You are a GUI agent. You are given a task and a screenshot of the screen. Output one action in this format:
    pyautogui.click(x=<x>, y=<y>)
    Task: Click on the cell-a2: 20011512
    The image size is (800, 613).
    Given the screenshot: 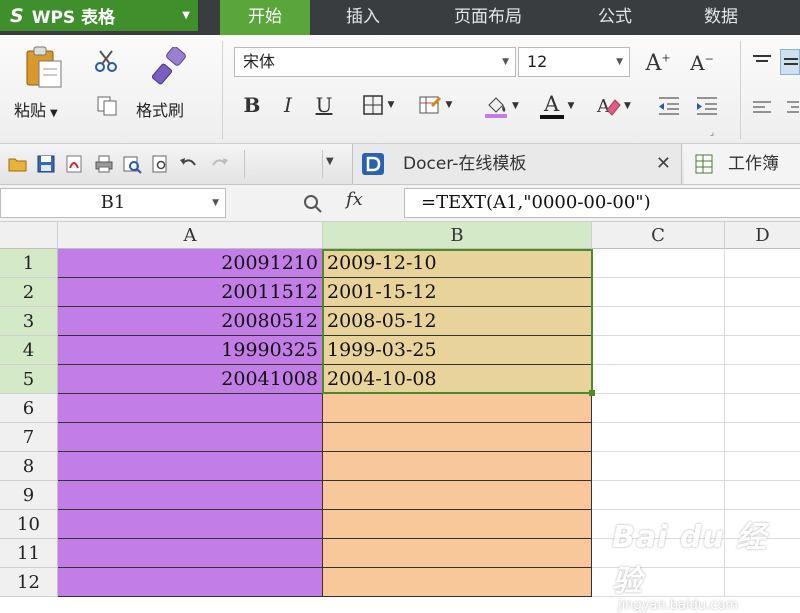 What is the action you would take?
    pyautogui.click(x=190, y=292)
    